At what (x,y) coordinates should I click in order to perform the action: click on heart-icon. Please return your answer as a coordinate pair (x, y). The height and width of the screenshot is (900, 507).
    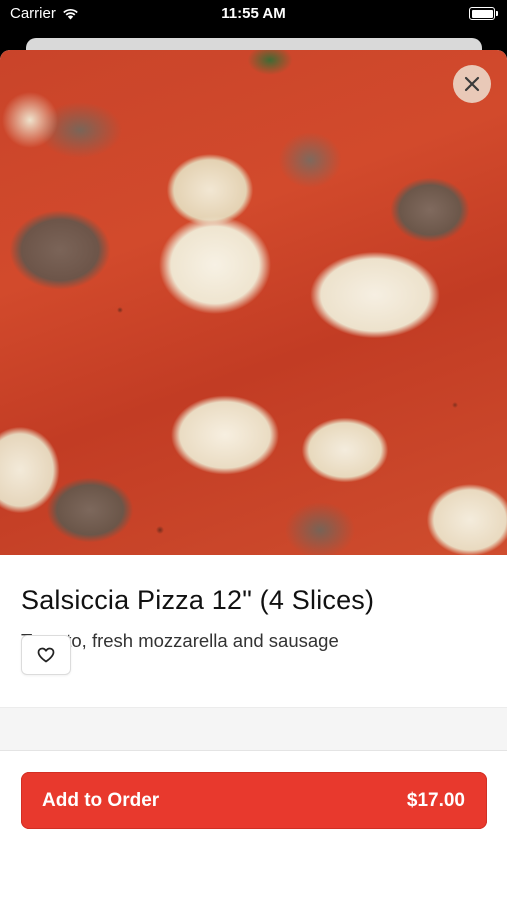
    Looking at the image, I should click on (46, 655).